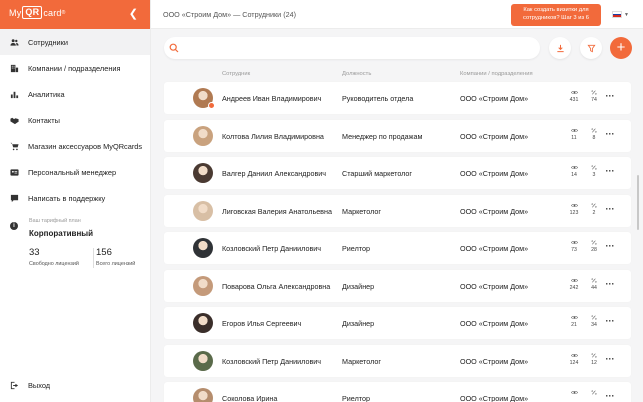 Image resolution: width=643 pixels, height=402 pixels. I want to click on search-bar, so click(352, 48).